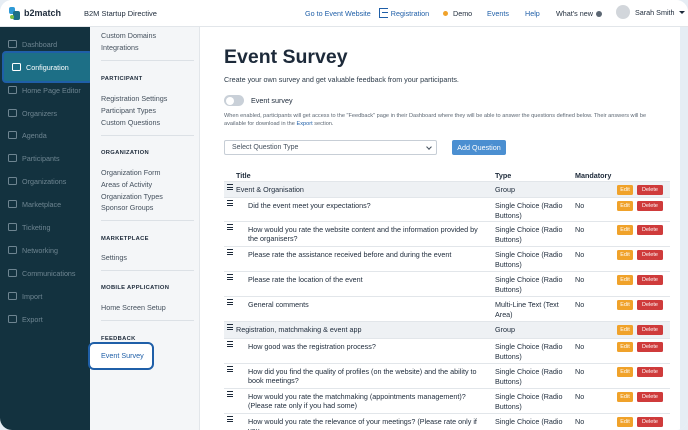  I want to click on registration-link: Registration, so click(403, 13).